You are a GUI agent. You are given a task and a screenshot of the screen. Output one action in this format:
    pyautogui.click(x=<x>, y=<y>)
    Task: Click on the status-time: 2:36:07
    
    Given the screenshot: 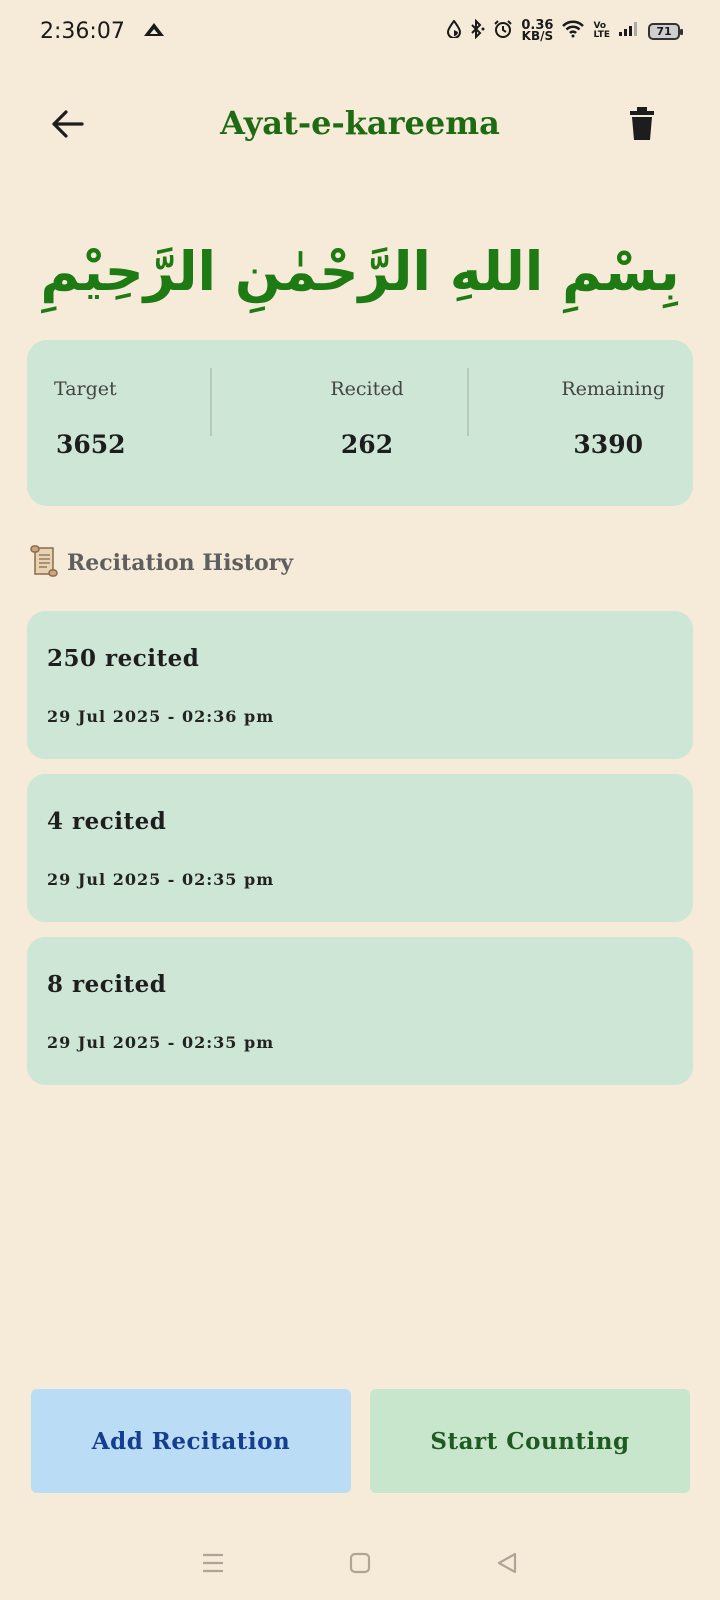 What is the action you would take?
    pyautogui.click(x=82, y=31)
    